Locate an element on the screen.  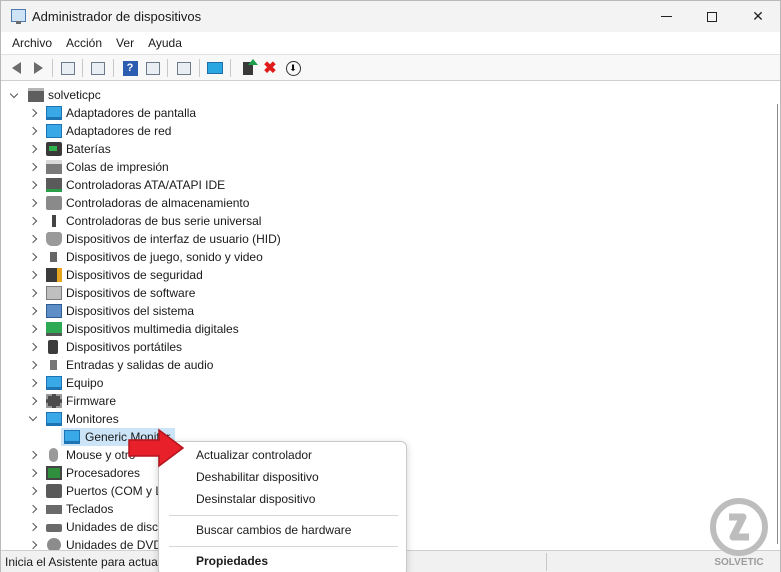
tree-item-label: Teclados is located at coordinates (89, 509).